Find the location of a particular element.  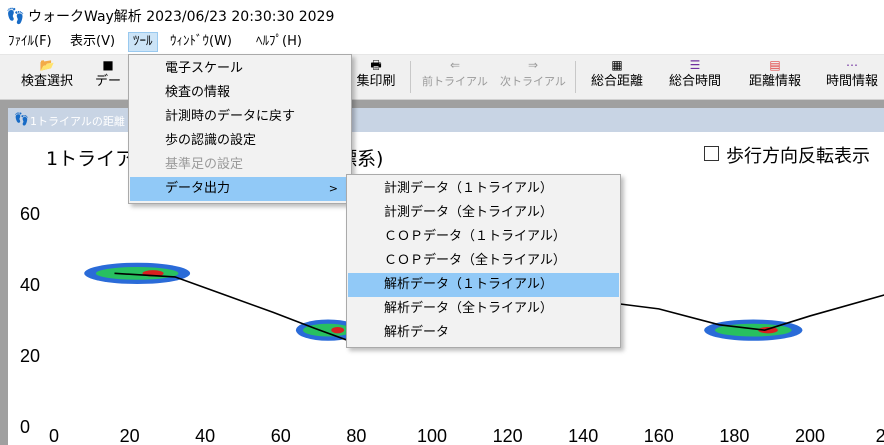

x-tick-label: 0 is located at coordinates (54, 435).